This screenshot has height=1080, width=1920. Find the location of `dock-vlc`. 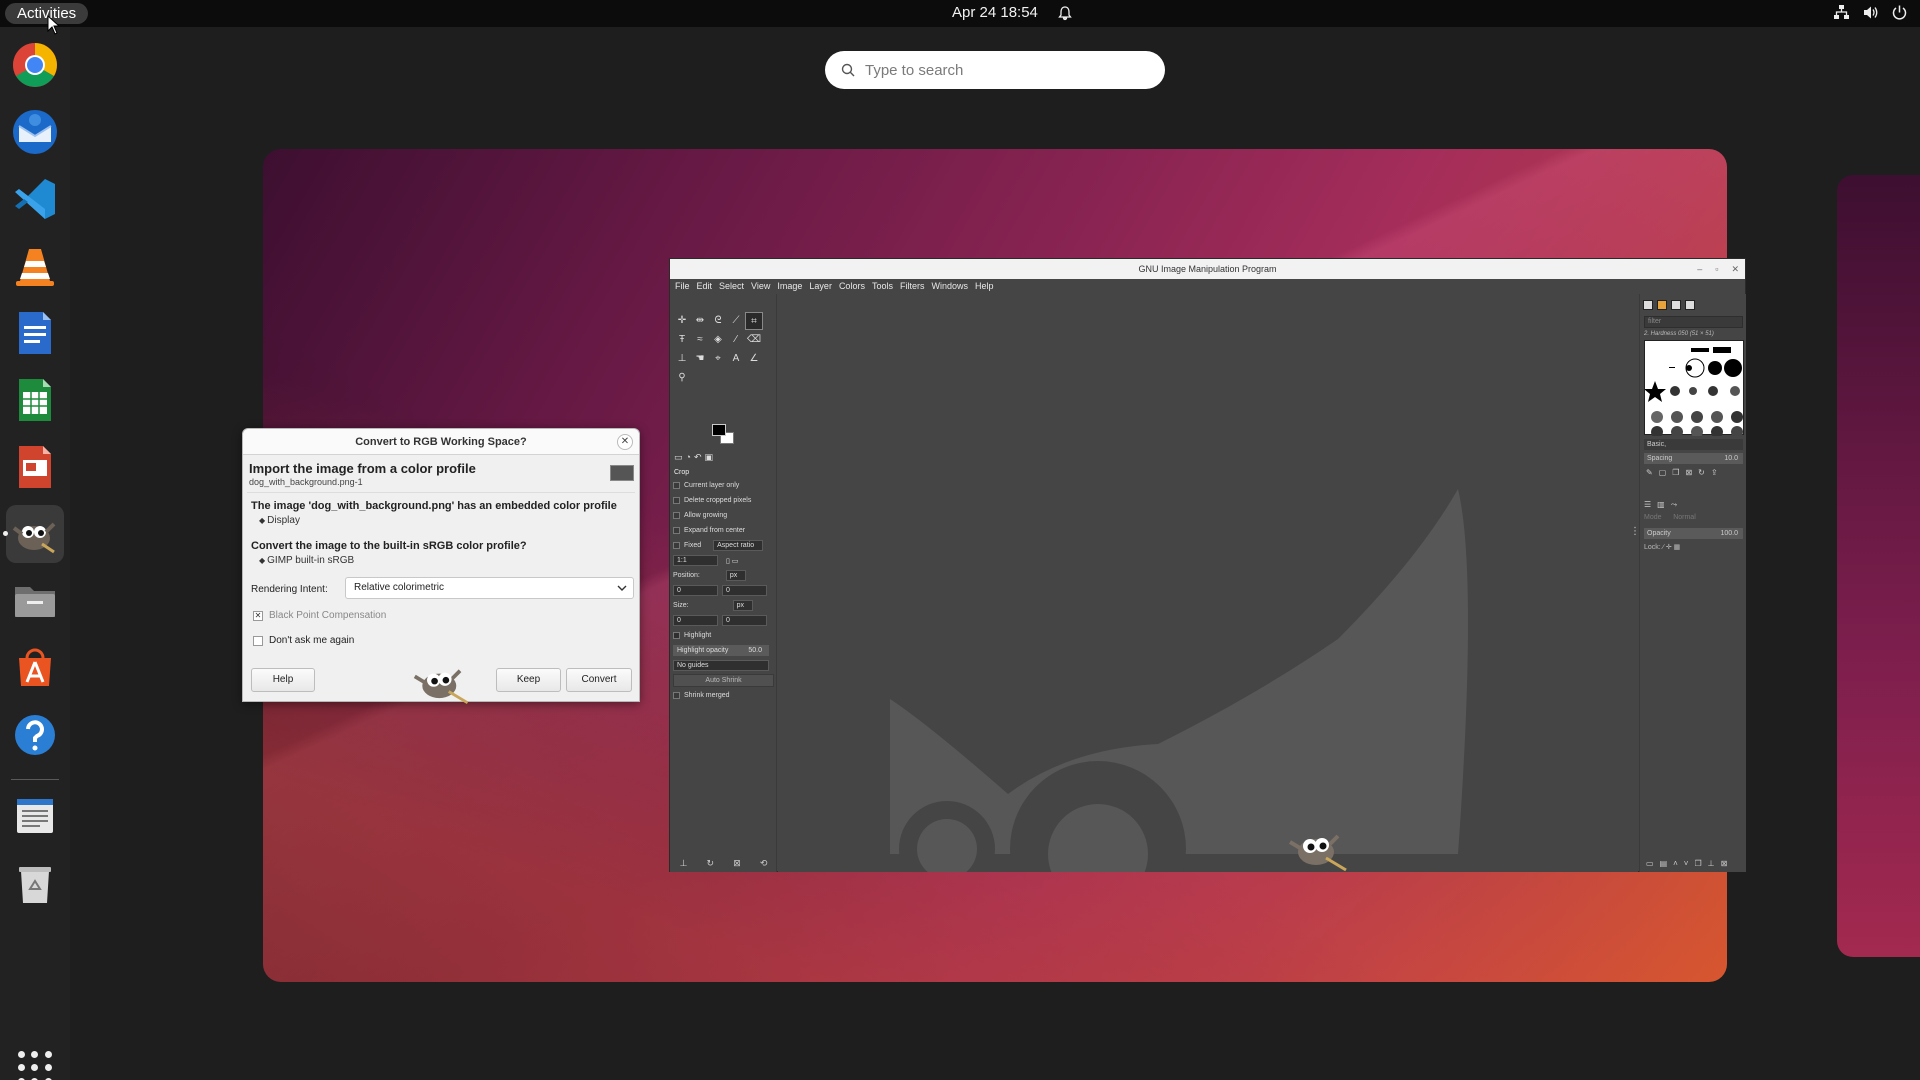

dock-vlc is located at coordinates (35, 266).